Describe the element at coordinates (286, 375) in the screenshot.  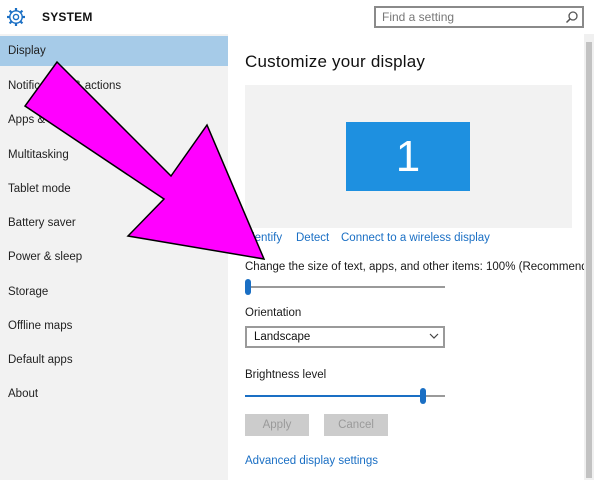
I see `brightness-label: Brightness level` at that location.